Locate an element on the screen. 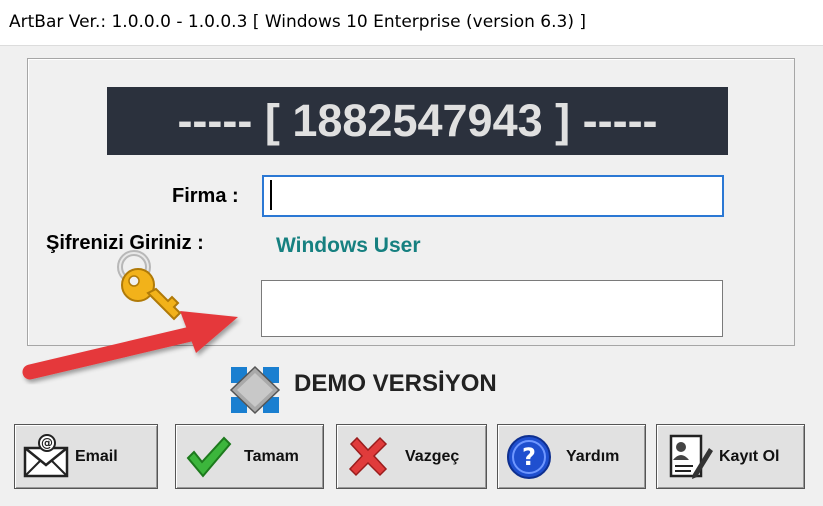  document-user-icon is located at coordinates (691, 456).